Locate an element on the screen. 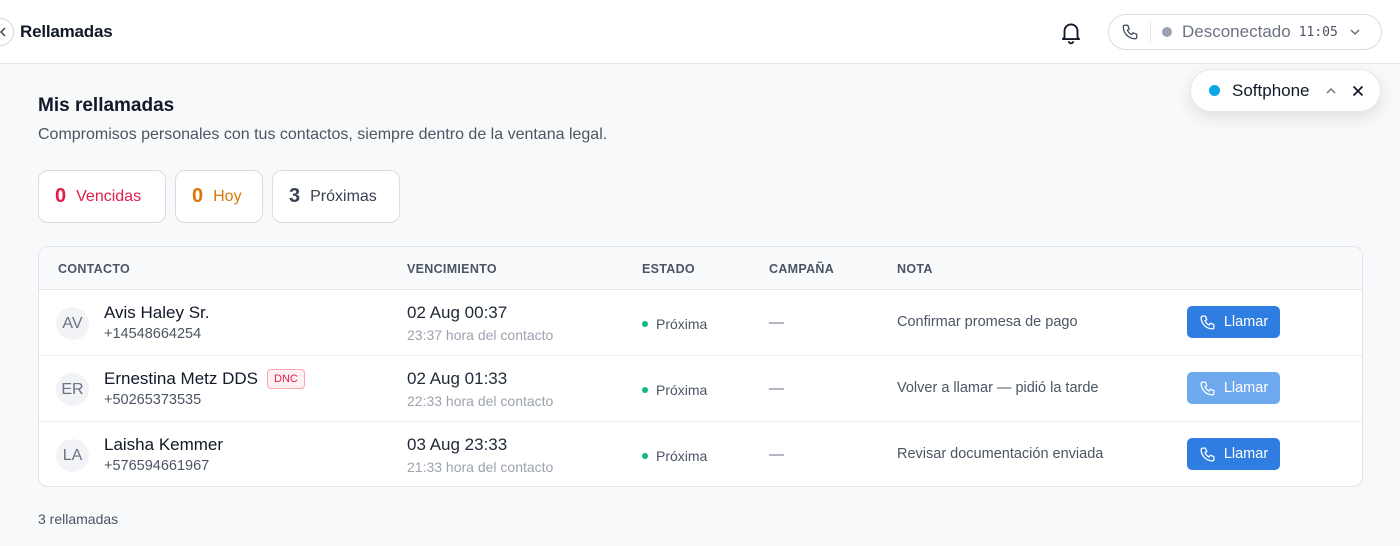 The height and width of the screenshot is (546, 1400). chevron-up-icon is located at coordinates (1331, 91).